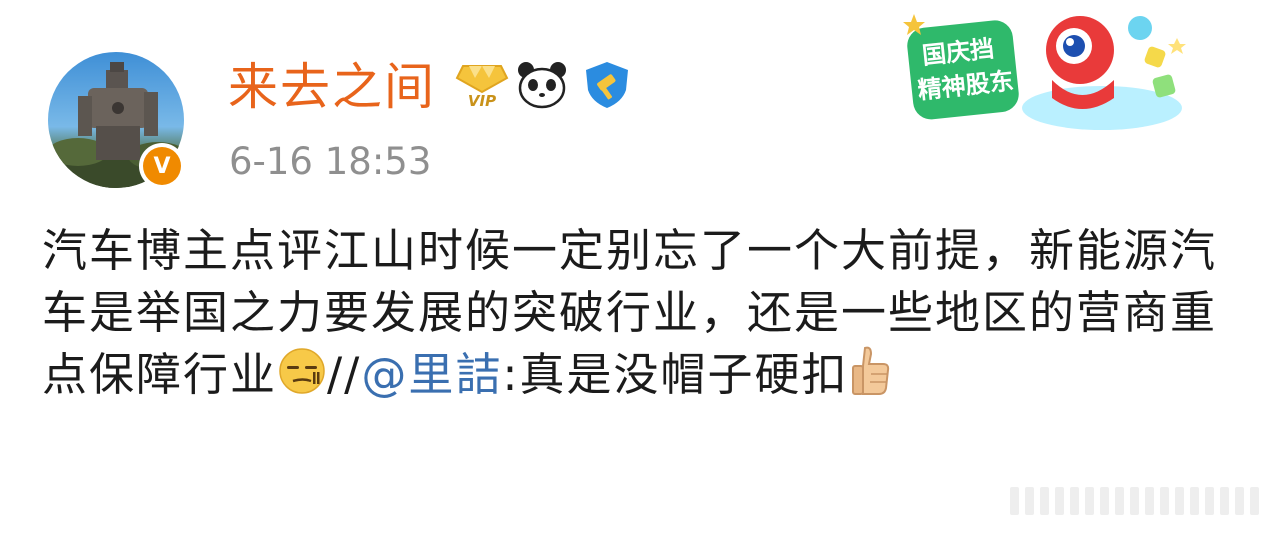 The image size is (1280, 538). I want to click on post-timestamp: 6-16 18:53, so click(330, 161).